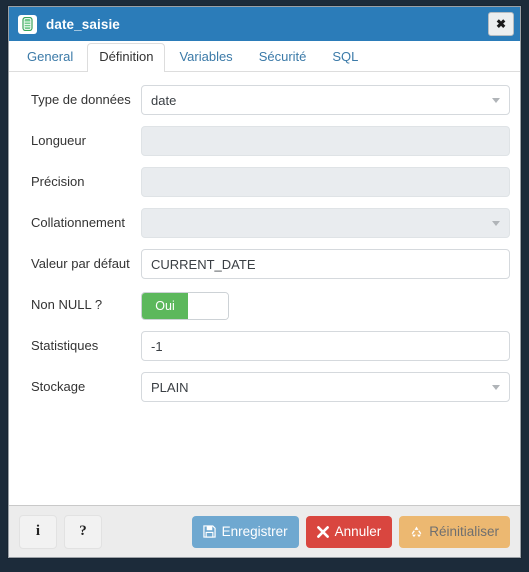  I want to click on label-valeur-defaut: Valeur par défaut, so click(80, 263).